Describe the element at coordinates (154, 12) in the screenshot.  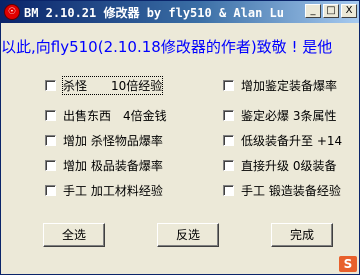
I see `window-title: BM 2.10.21 修改器 by fly510 & Alan Lu` at that location.